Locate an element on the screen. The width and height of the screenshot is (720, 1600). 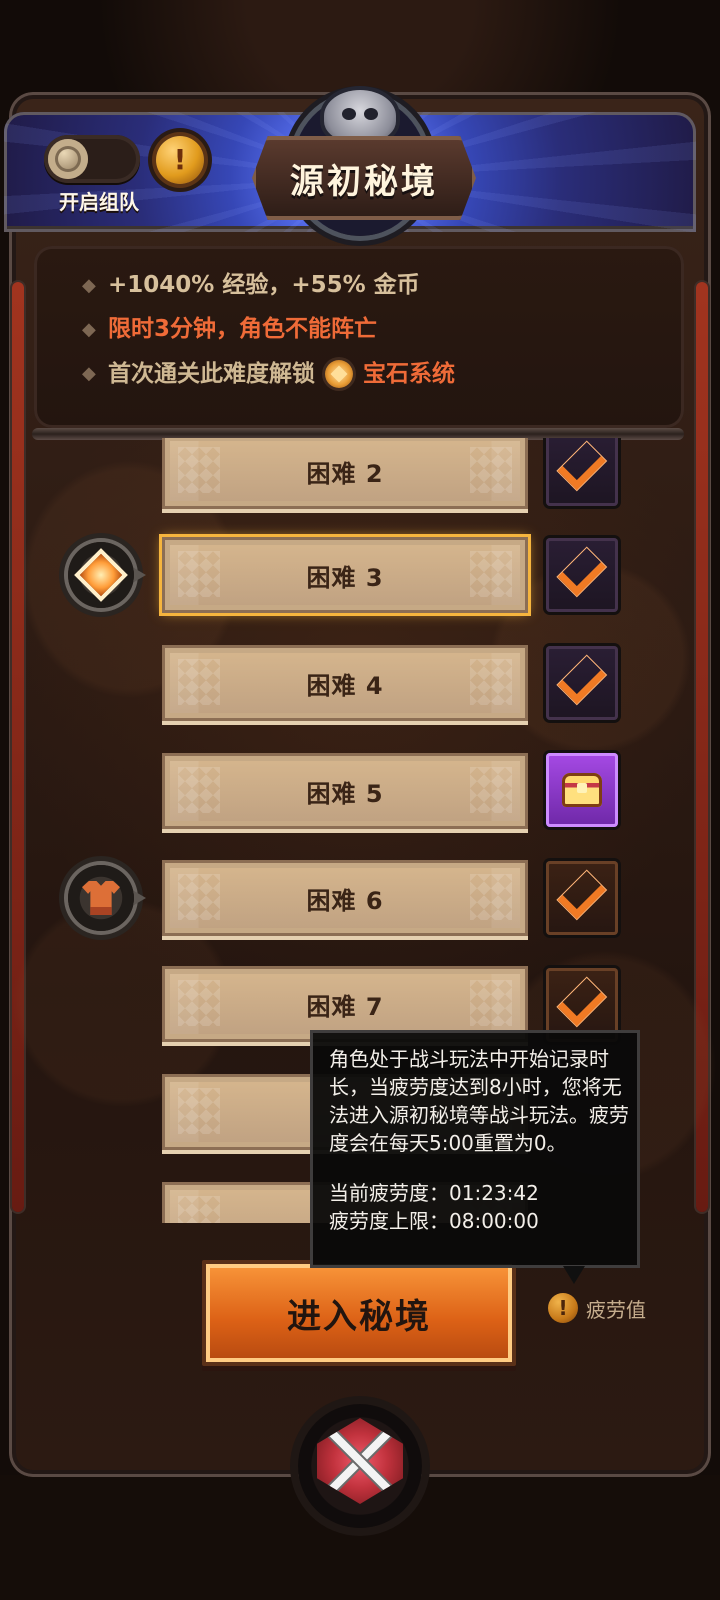
page-title-plate: 源初秘境 is located at coordinates (364, 178).